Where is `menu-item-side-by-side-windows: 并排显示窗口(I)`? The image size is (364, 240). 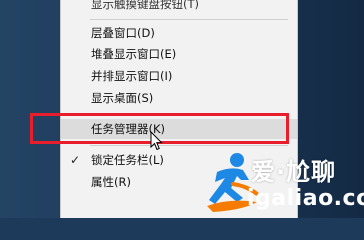 menu-item-side-by-side-windows: 并排显示窗口(I) is located at coordinates (179, 76).